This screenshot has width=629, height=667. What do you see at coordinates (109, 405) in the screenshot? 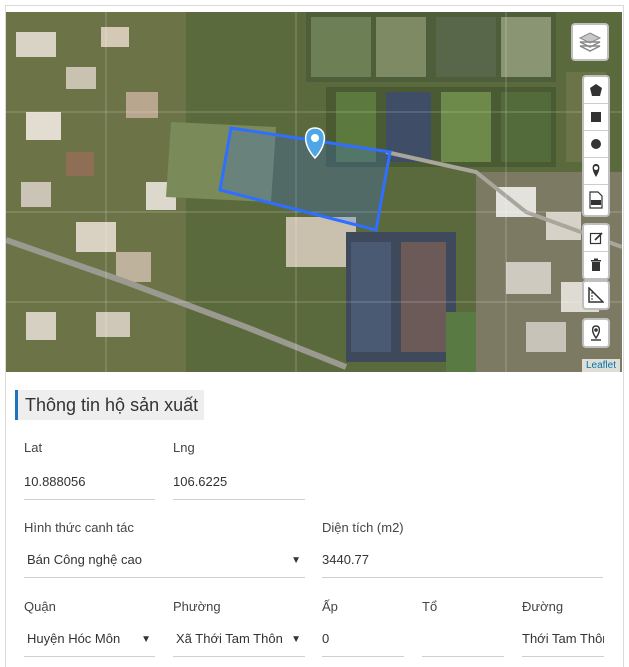
I see `section-title: Thông tin hộ sản xuất` at bounding box center [109, 405].